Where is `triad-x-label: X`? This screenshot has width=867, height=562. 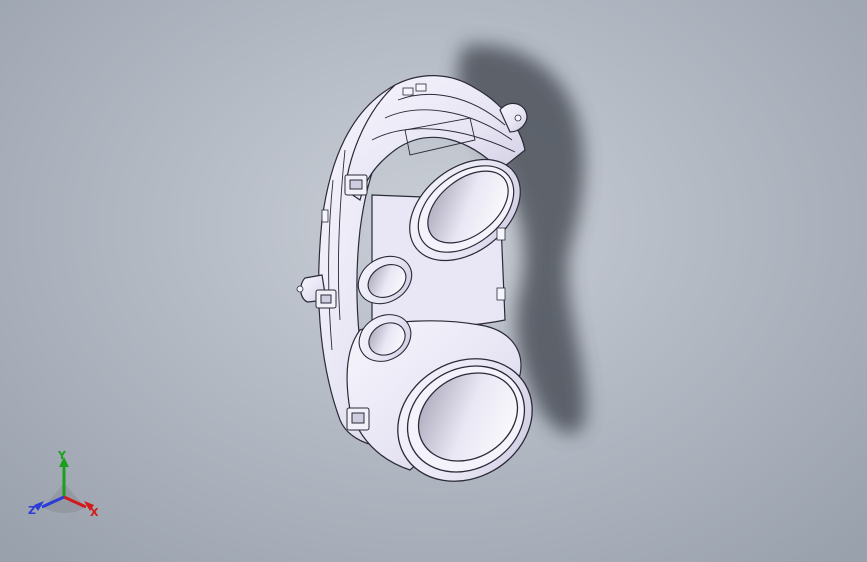
triad-x-label: X is located at coordinates (94, 512).